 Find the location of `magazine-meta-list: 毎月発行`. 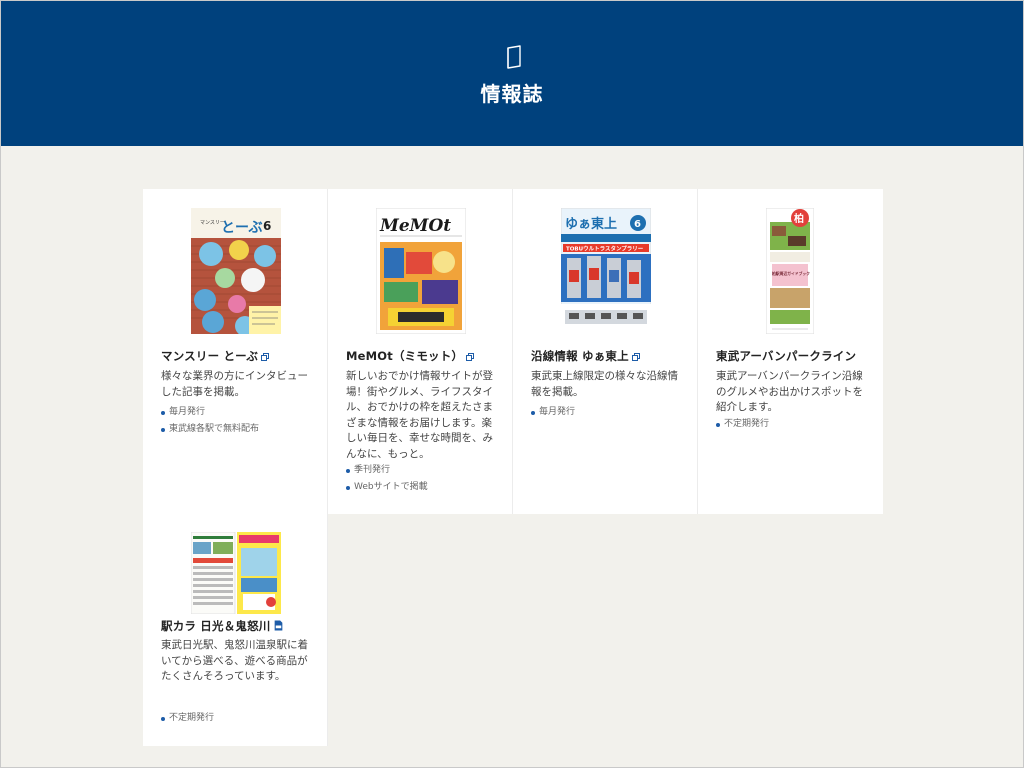

magazine-meta-list: 毎月発行 is located at coordinates (611, 412).